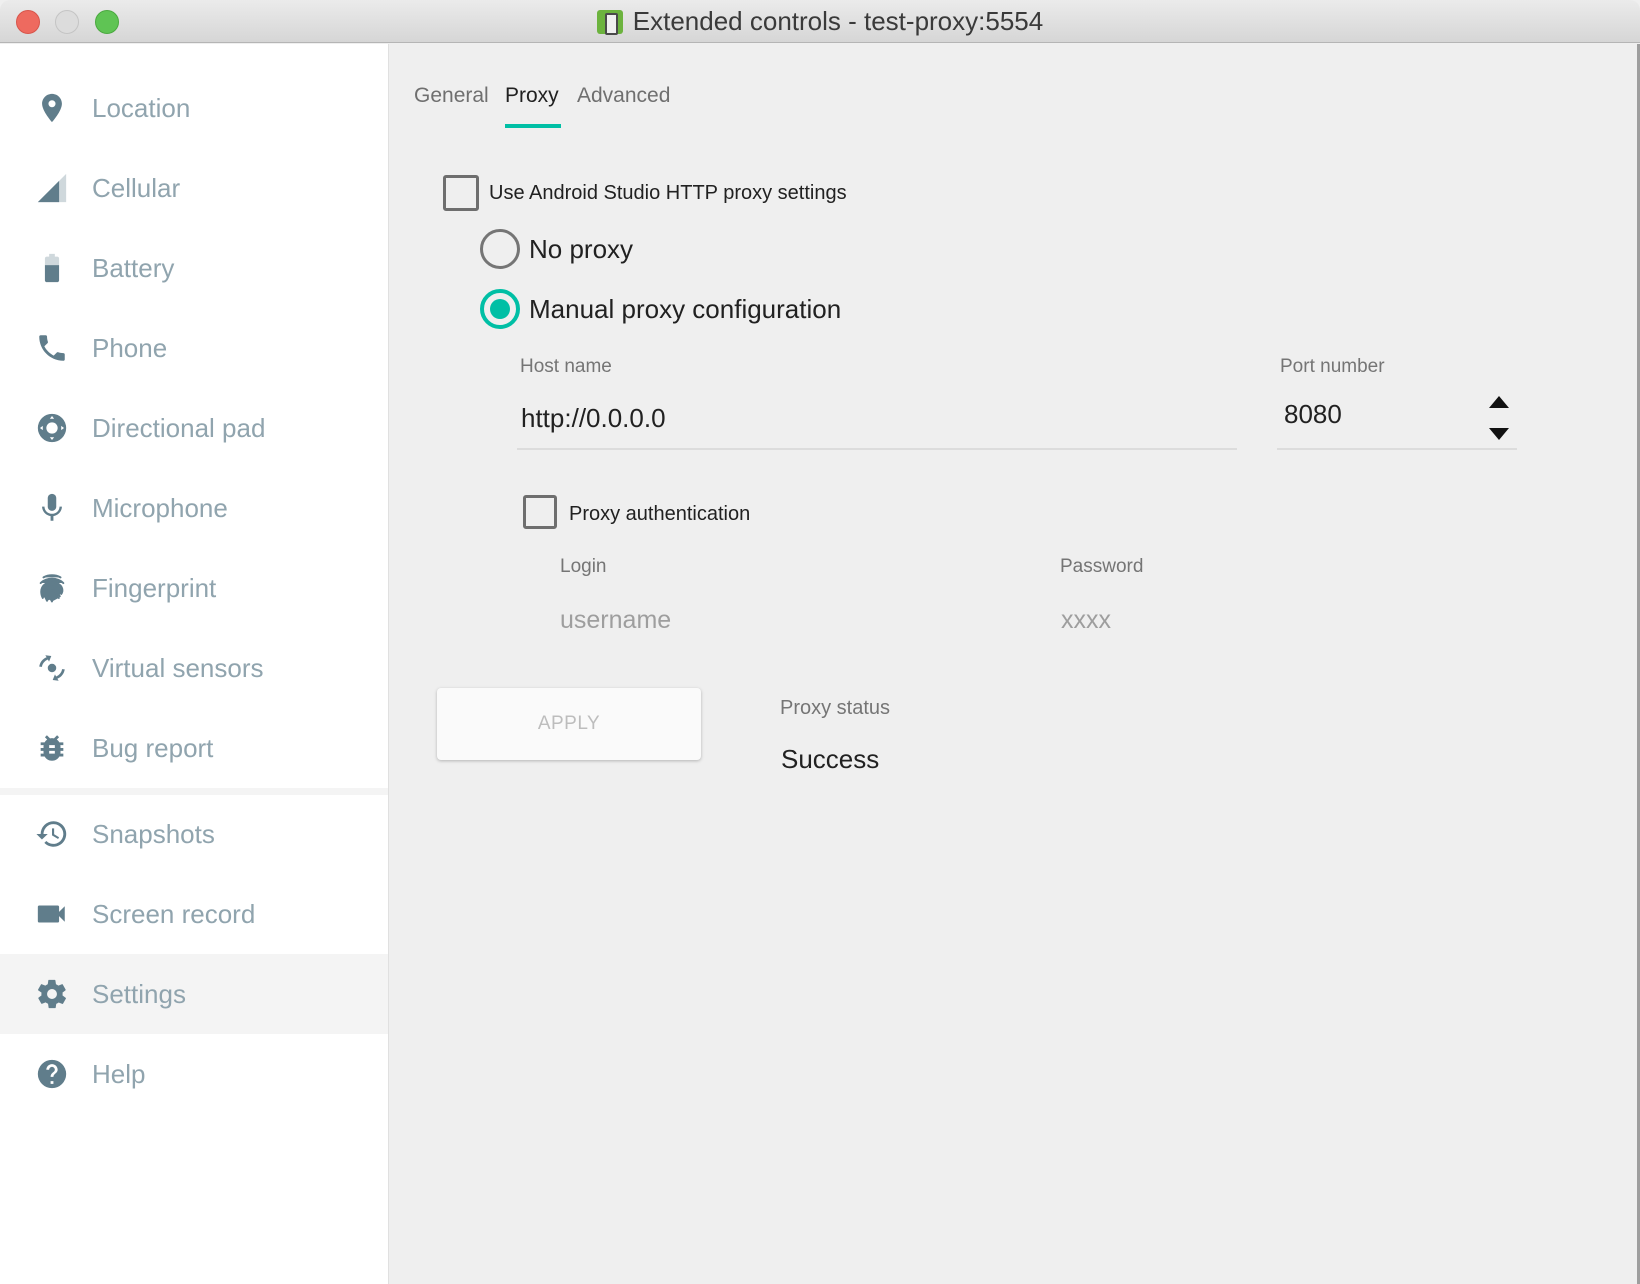 The image size is (1640, 1284). I want to click on sidebar-item-location: Location, so click(194, 108).